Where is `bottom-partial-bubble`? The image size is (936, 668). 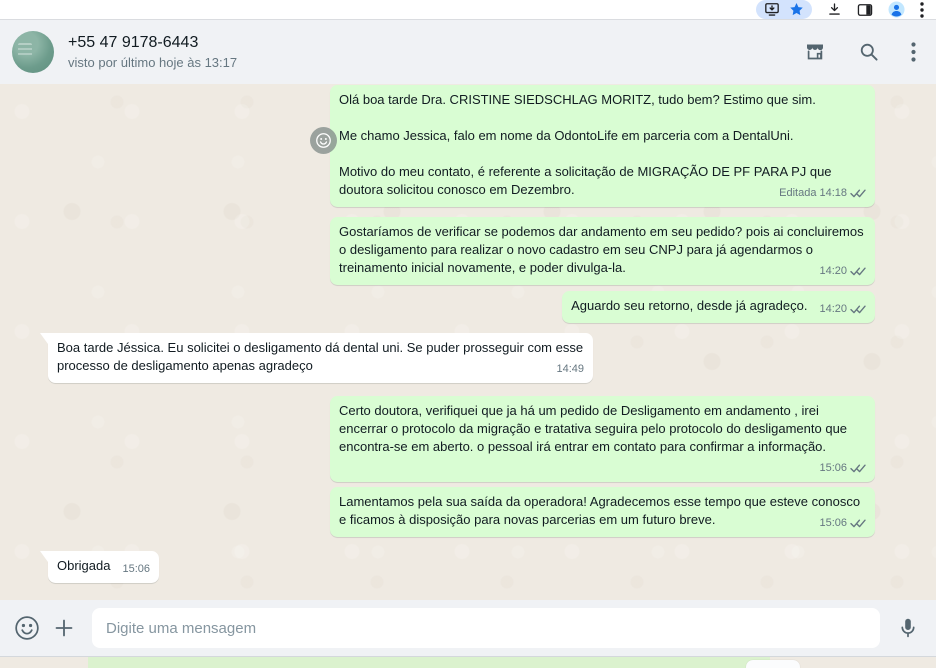 bottom-partial-bubble is located at coordinates (429, 662).